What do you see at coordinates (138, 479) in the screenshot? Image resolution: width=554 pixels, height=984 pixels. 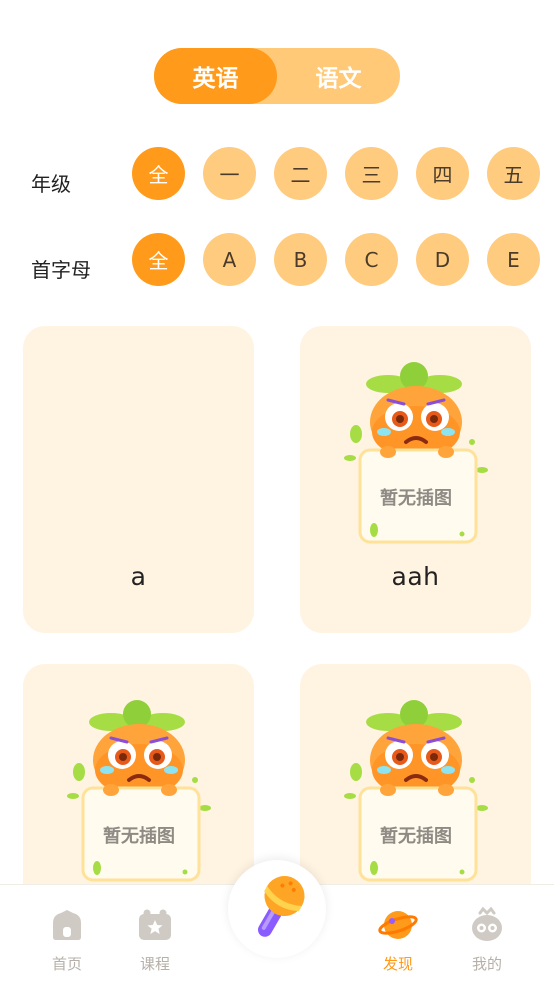 I see `word-card: a` at bounding box center [138, 479].